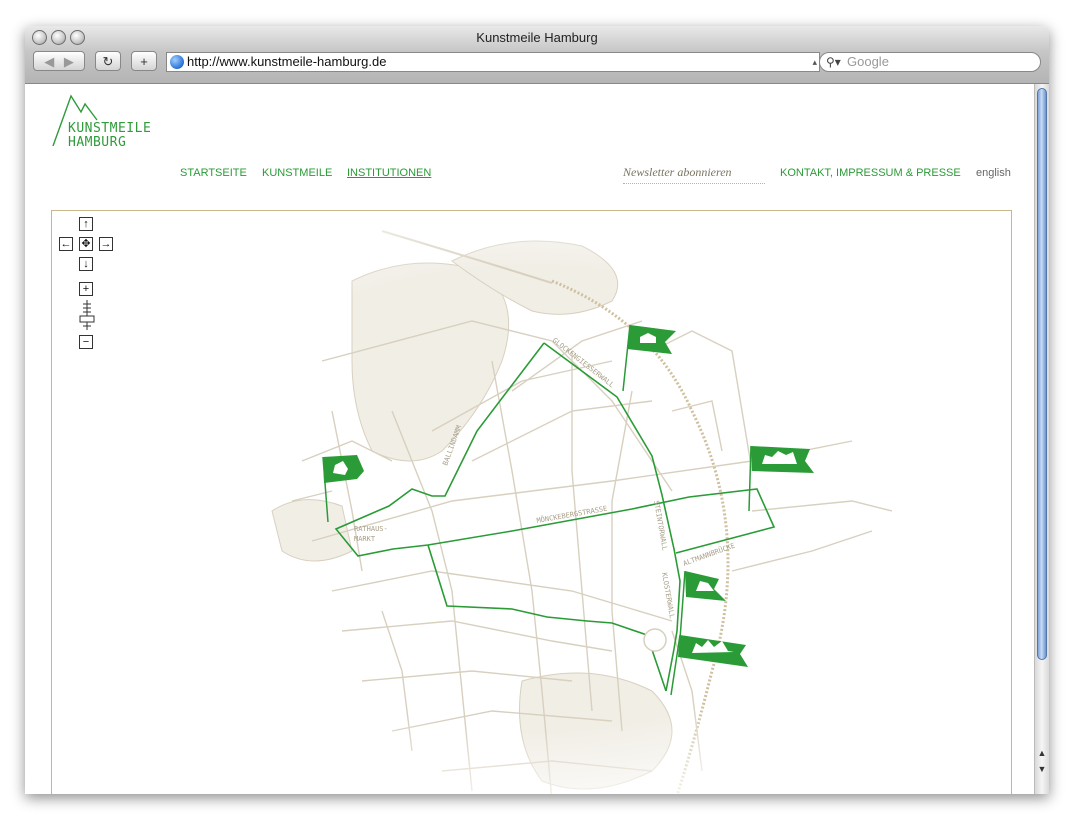 This screenshot has width=1074, height=829. Describe the element at coordinates (86, 244) in the screenshot. I see `pan-center-button: ✥` at that location.